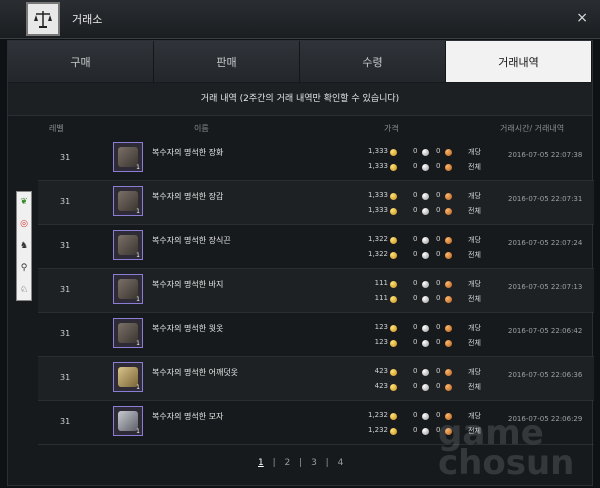  Describe the element at coordinates (314, 463) in the screenshot. I see `page-3: 3` at that location.